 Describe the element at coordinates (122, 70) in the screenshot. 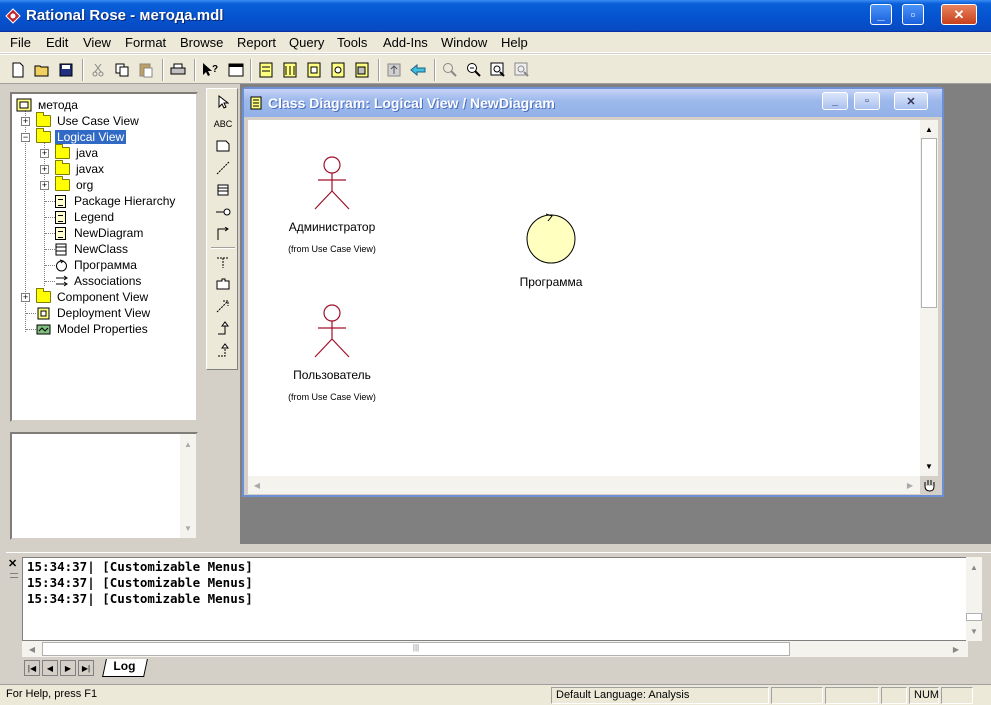

I see `copy-icon` at that location.